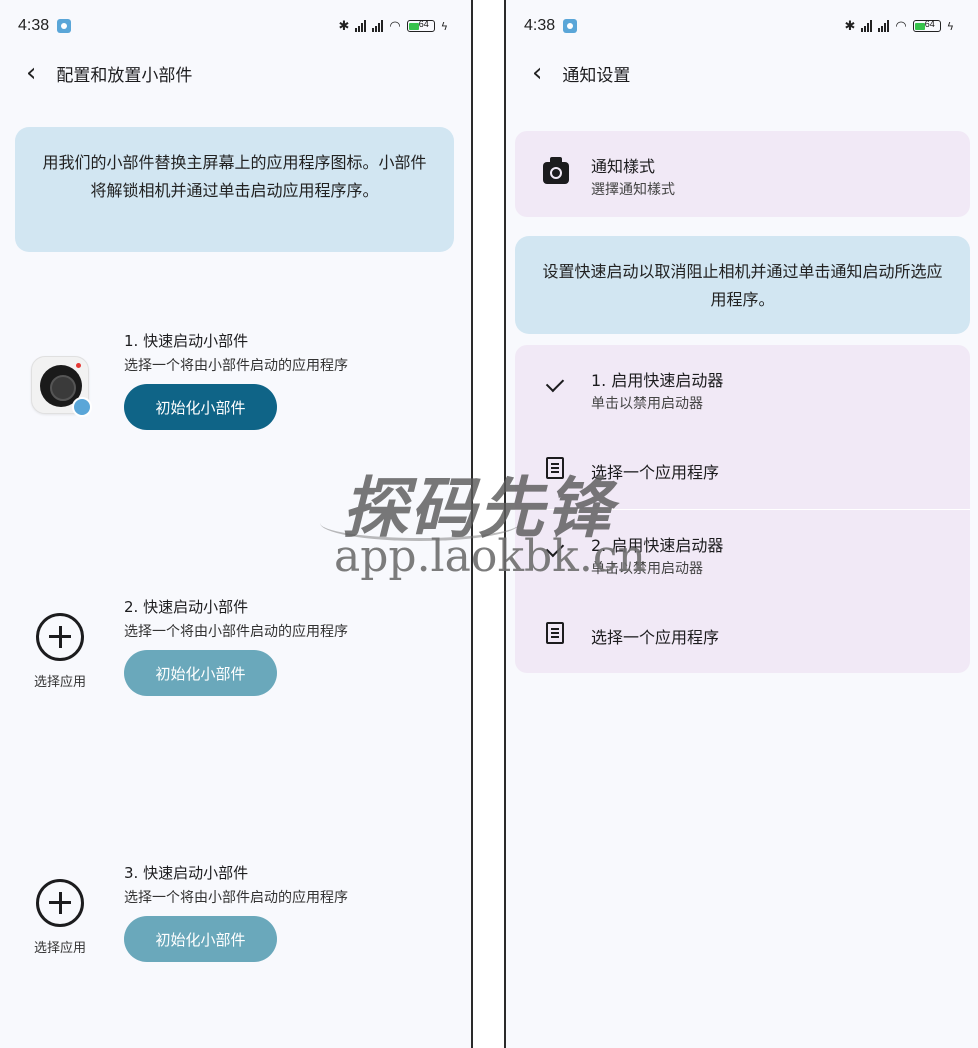 This screenshot has height=1048, width=978. I want to click on widget-row-2: 选择应用 2. 快速启动小部件 选择一个将由小部件启动的应用程序 初始化小部件, so click(236, 651).